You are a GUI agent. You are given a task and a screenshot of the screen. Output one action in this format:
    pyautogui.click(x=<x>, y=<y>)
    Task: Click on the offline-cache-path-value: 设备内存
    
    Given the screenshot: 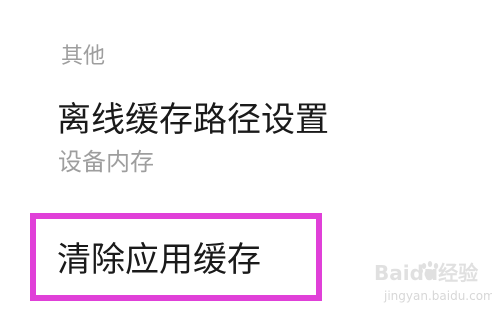 What is the action you would take?
    pyautogui.click(x=106, y=162)
    